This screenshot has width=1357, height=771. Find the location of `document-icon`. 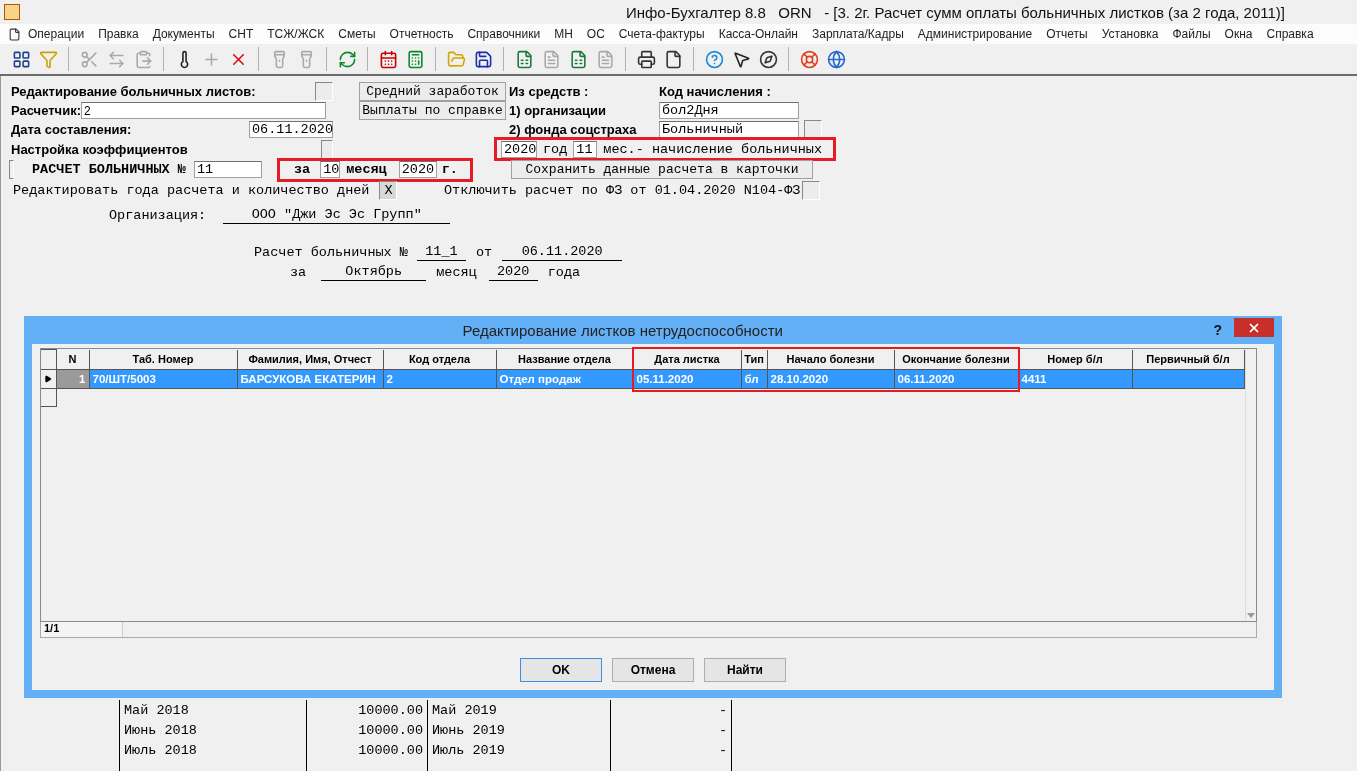

document-icon is located at coordinates (14, 34).